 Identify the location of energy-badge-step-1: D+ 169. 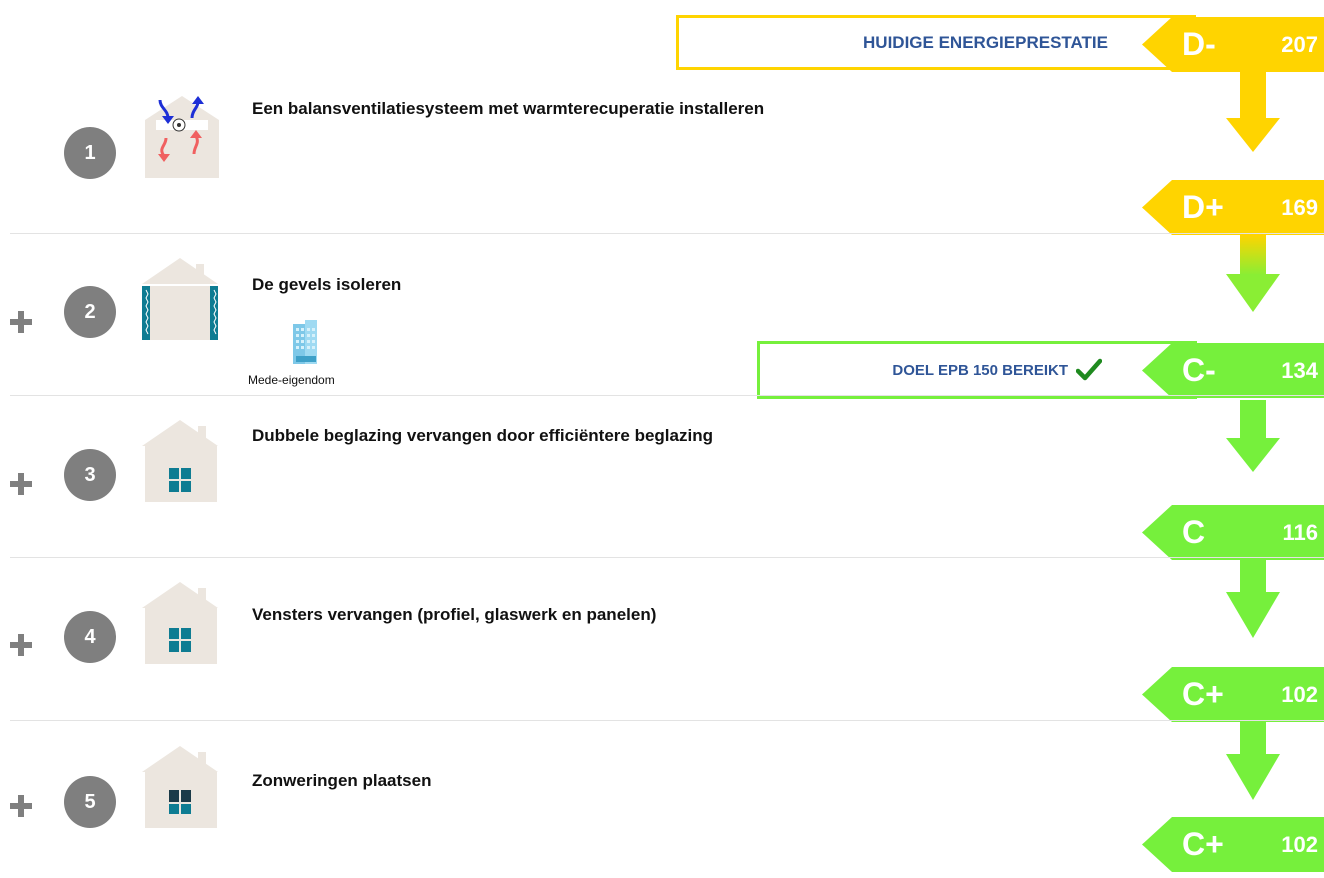
(1233, 207).